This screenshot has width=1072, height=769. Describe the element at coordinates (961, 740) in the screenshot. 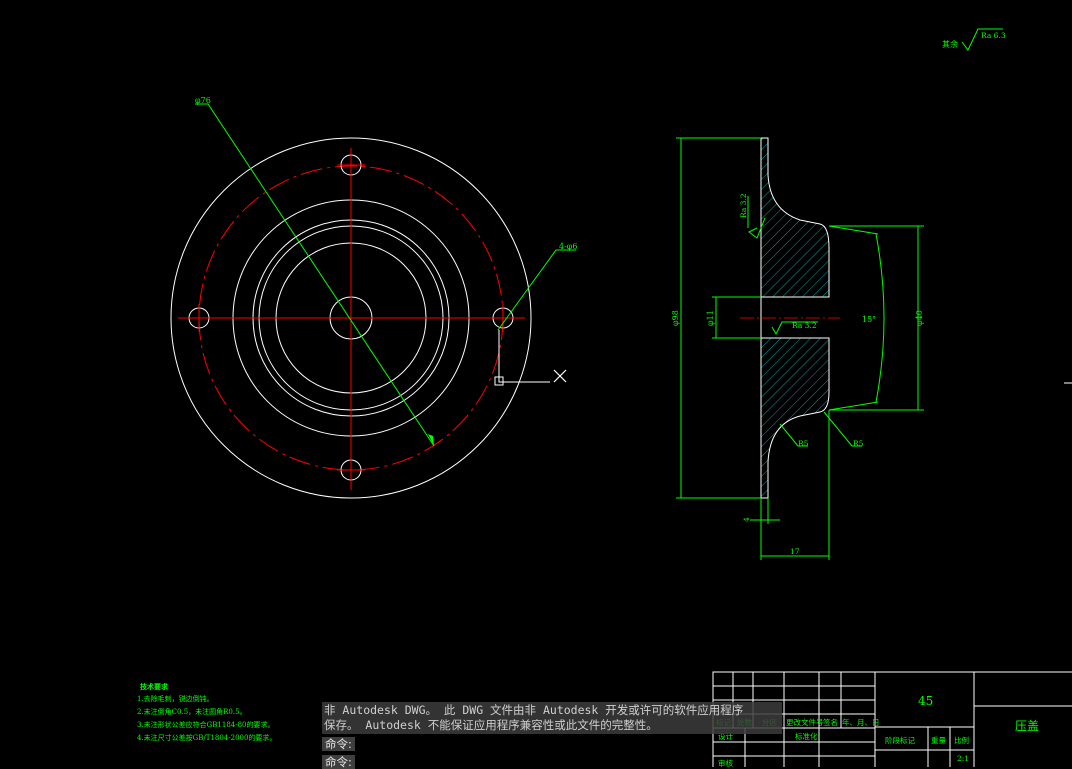

I see `tb-scale-label: 比例` at that location.